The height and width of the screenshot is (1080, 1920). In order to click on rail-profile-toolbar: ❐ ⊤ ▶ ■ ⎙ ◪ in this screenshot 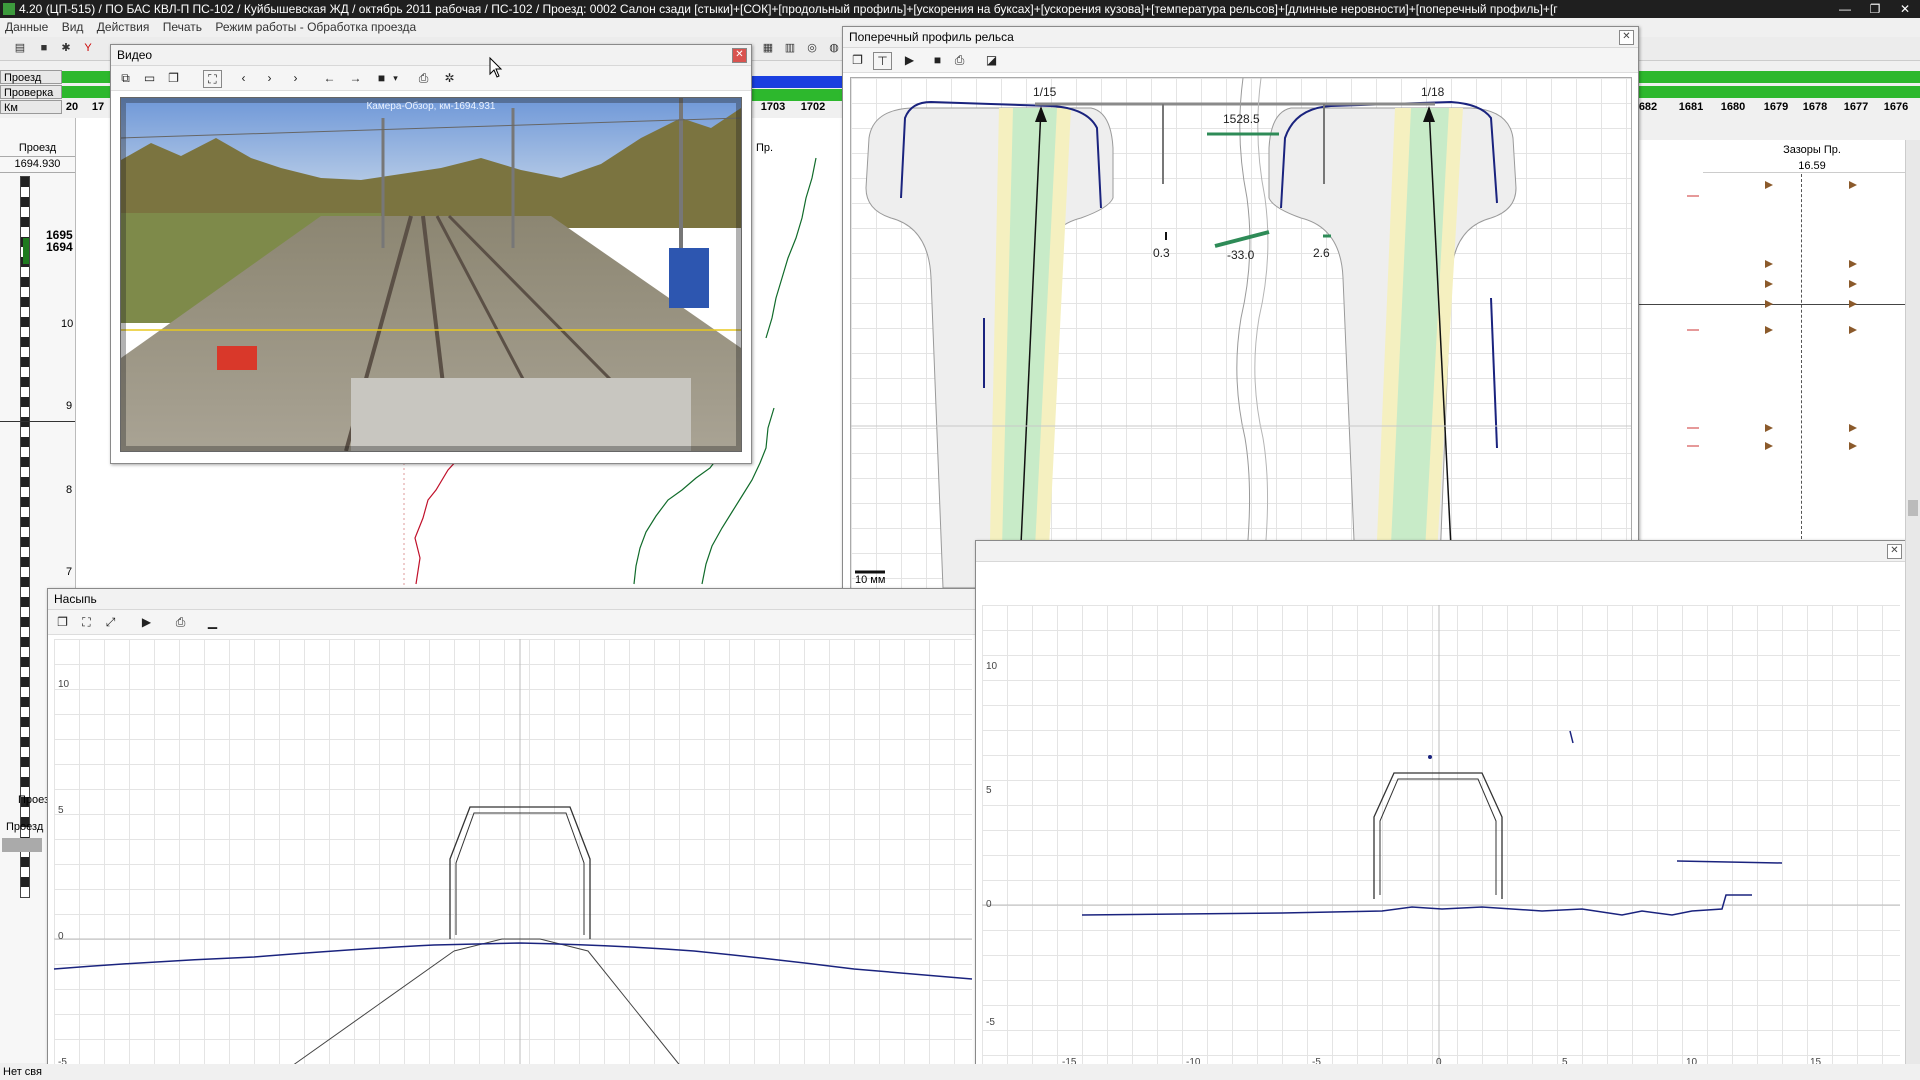, I will do `click(1240, 60)`.